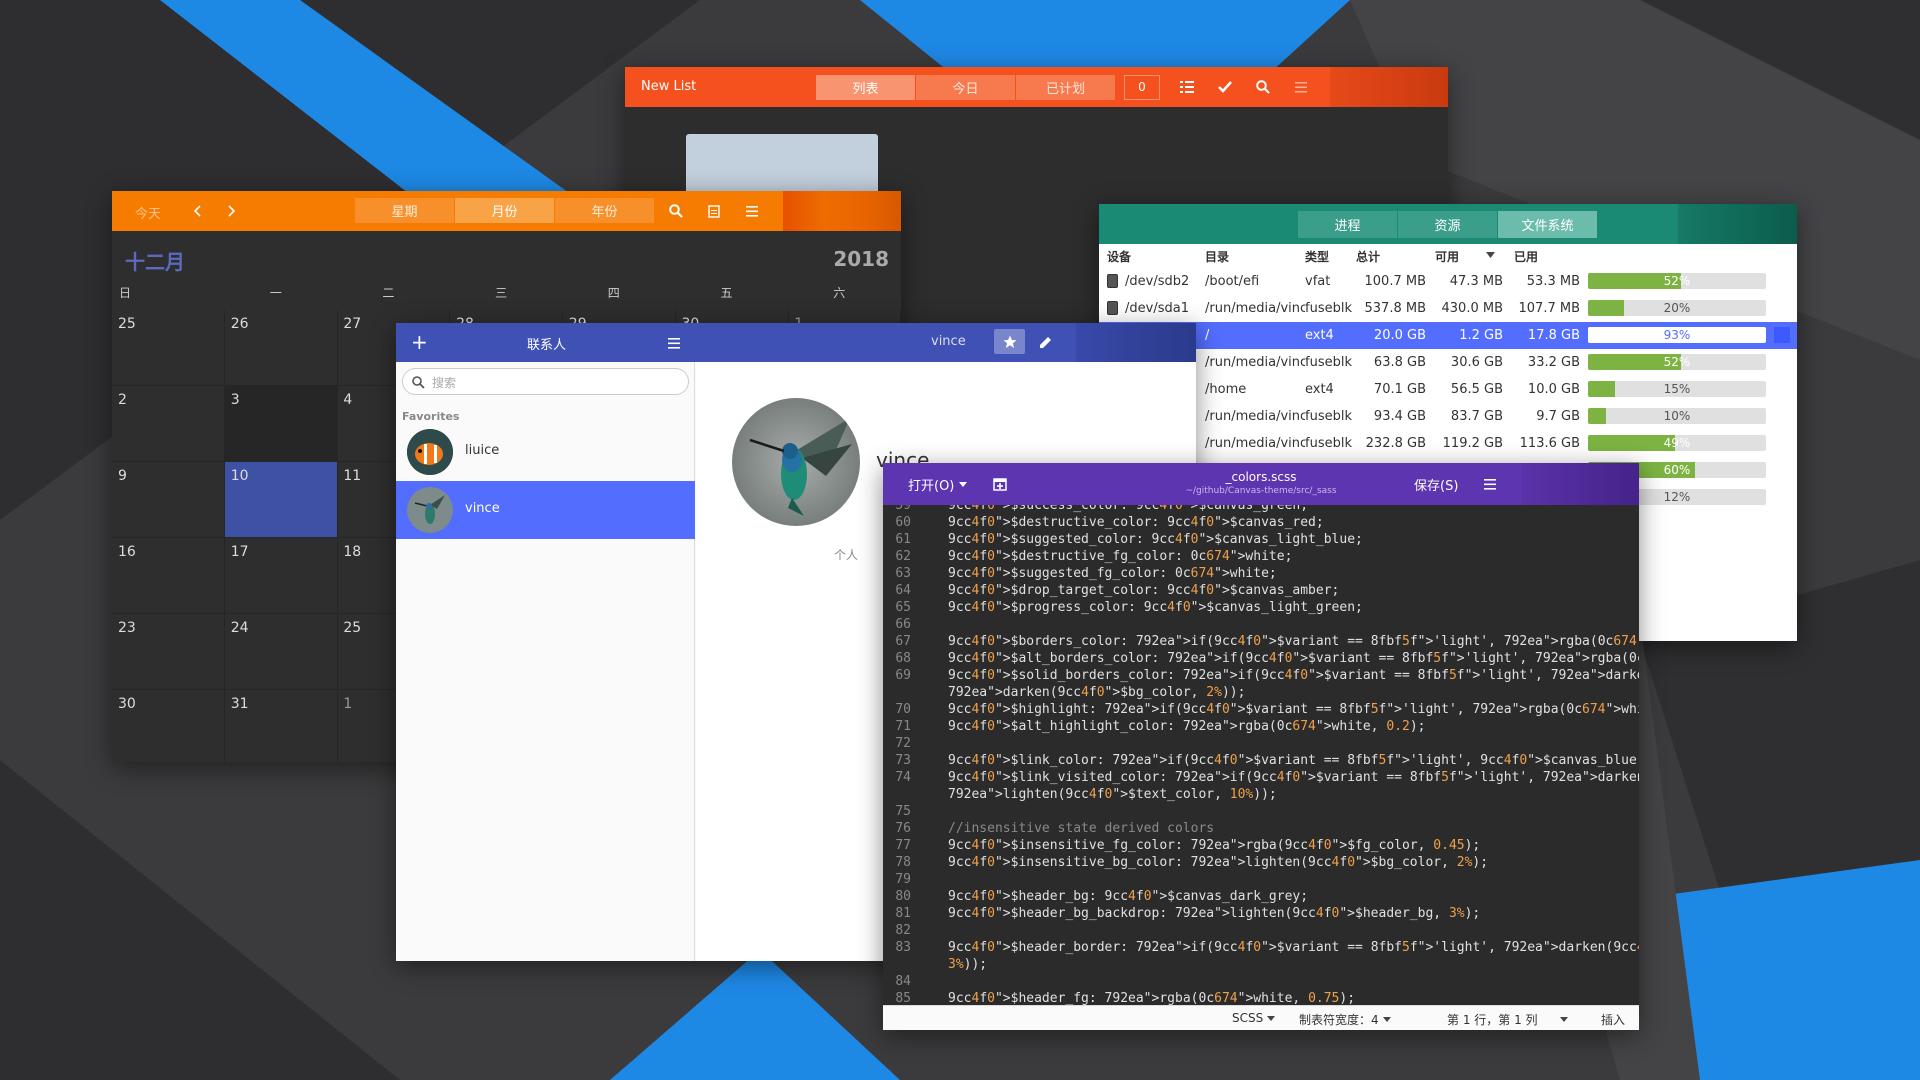 This screenshot has width=1920, height=1080. Describe the element at coordinates (1677, 281) in the screenshot. I see `usage-percent: 52%` at that location.